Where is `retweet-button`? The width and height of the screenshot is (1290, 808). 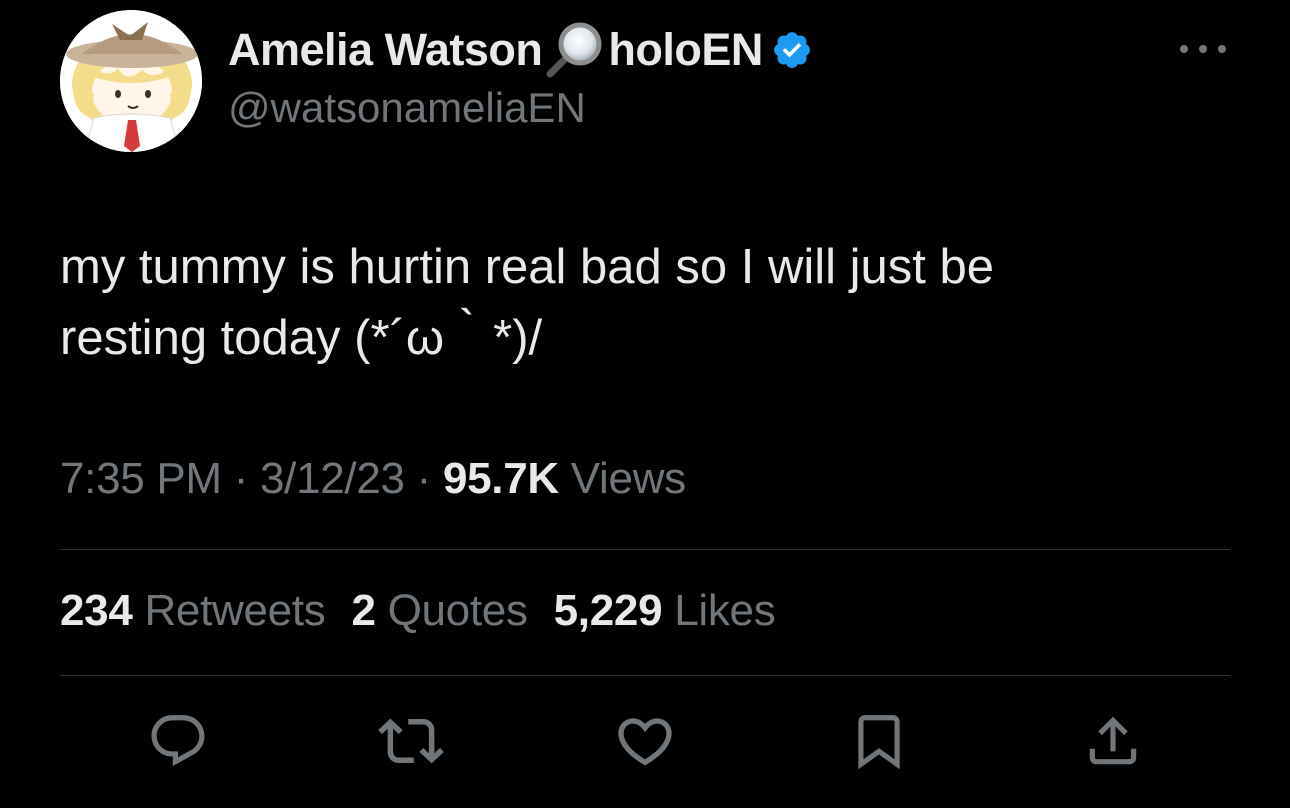
retweet-button is located at coordinates (411, 741).